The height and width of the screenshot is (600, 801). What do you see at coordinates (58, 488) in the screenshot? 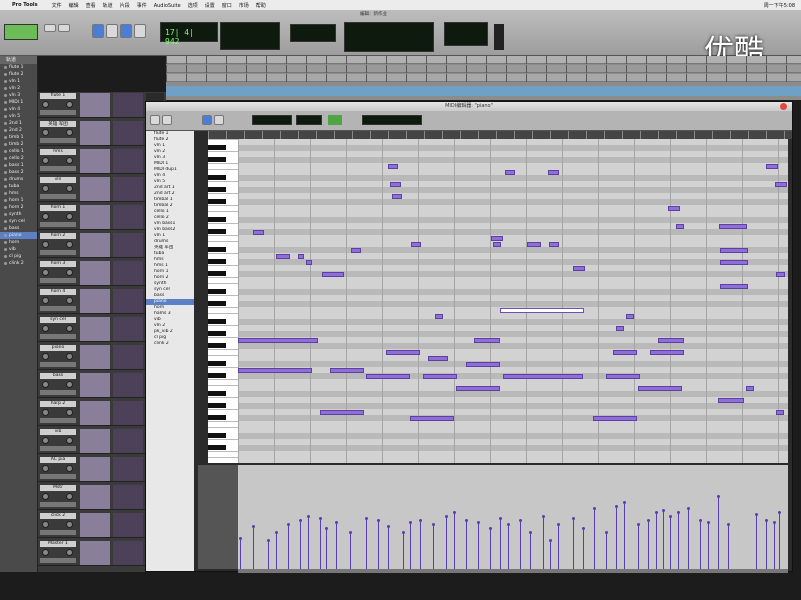
I see `strip-name: Mstr` at bounding box center [58, 488].